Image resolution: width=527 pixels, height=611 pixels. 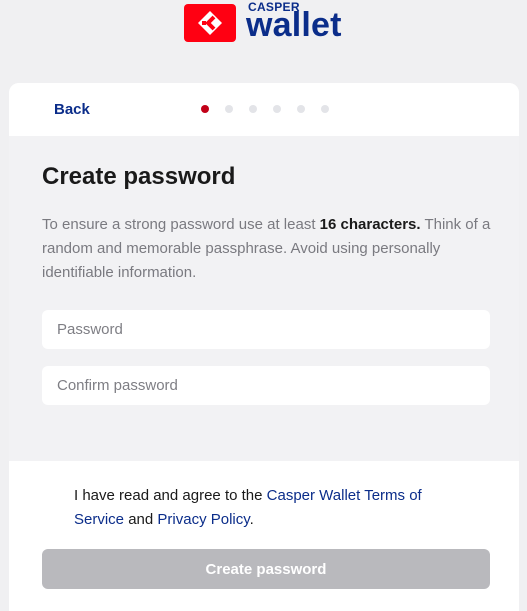 I want to click on back-button: Back, so click(x=72, y=109).